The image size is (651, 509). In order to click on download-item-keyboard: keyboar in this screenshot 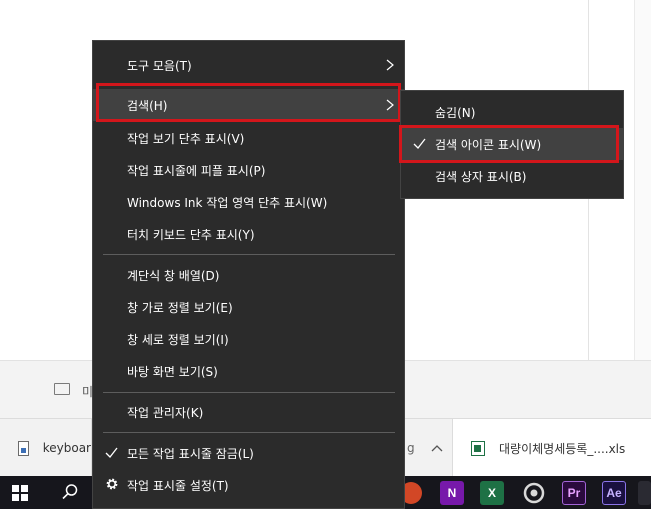, I will do `click(46, 448)`.